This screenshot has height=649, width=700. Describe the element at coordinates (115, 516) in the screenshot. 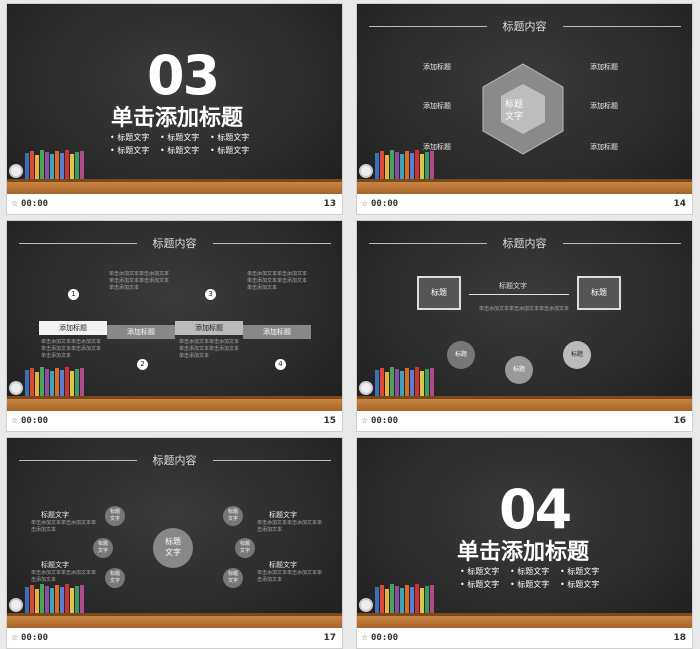

I see `small-circle-1: 标题 文字` at that location.